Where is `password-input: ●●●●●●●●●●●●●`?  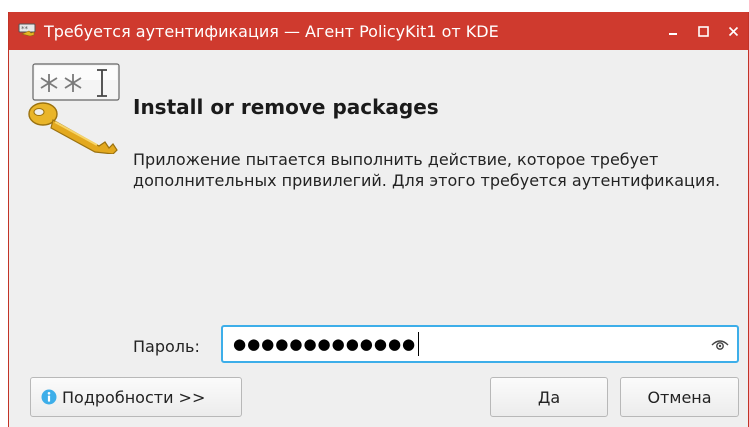 password-input: ●●●●●●●●●●●●● is located at coordinates (480, 344).